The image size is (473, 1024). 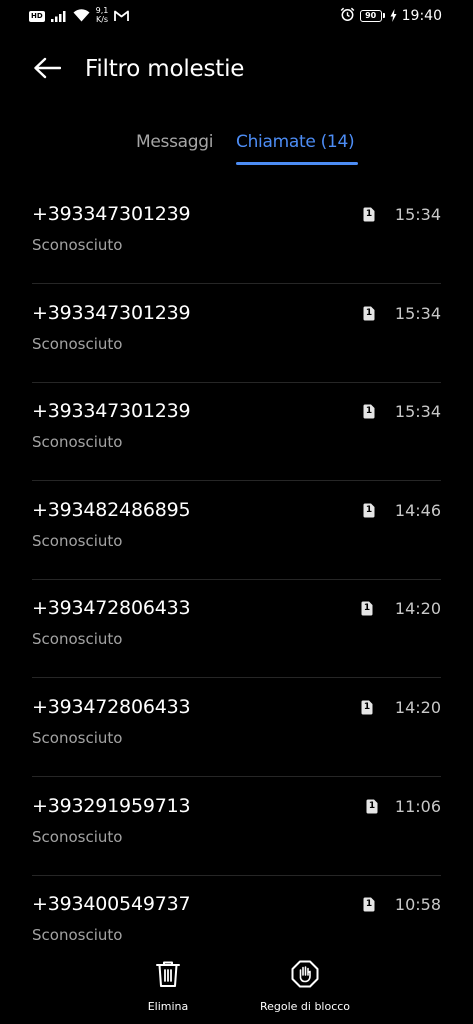 I want to click on status-left-group: HD 9,1 K/s, so click(x=79, y=16).